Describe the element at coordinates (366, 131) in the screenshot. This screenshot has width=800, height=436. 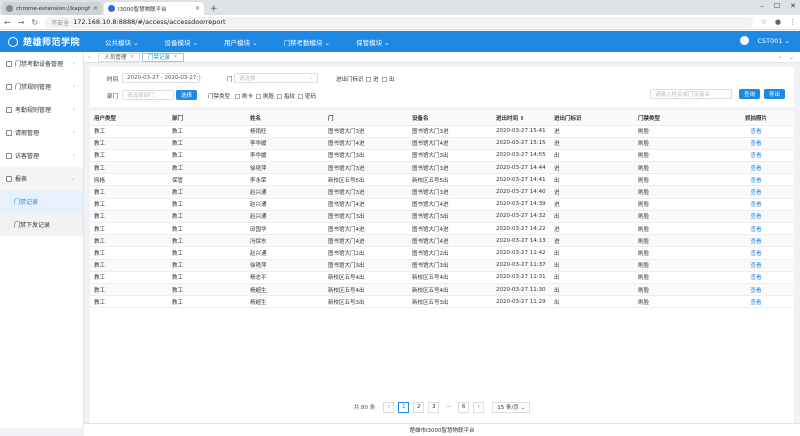
I see `cell-door: 图书馆大门3进` at that location.